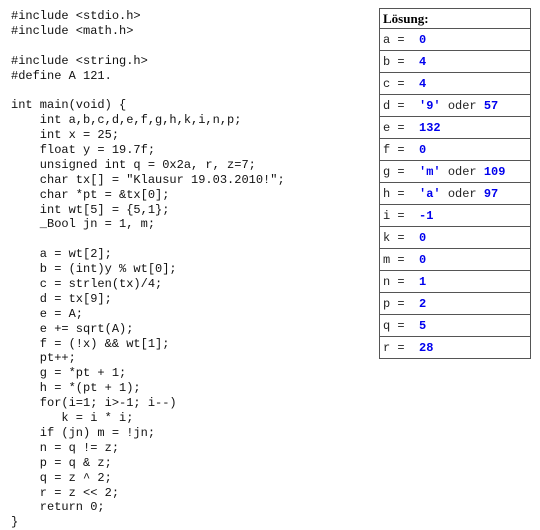  What do you see at coordinates (69, 373) in the screenshot?
I see `code-line: g = *pt + 1;` at bounding box center [69, 373].